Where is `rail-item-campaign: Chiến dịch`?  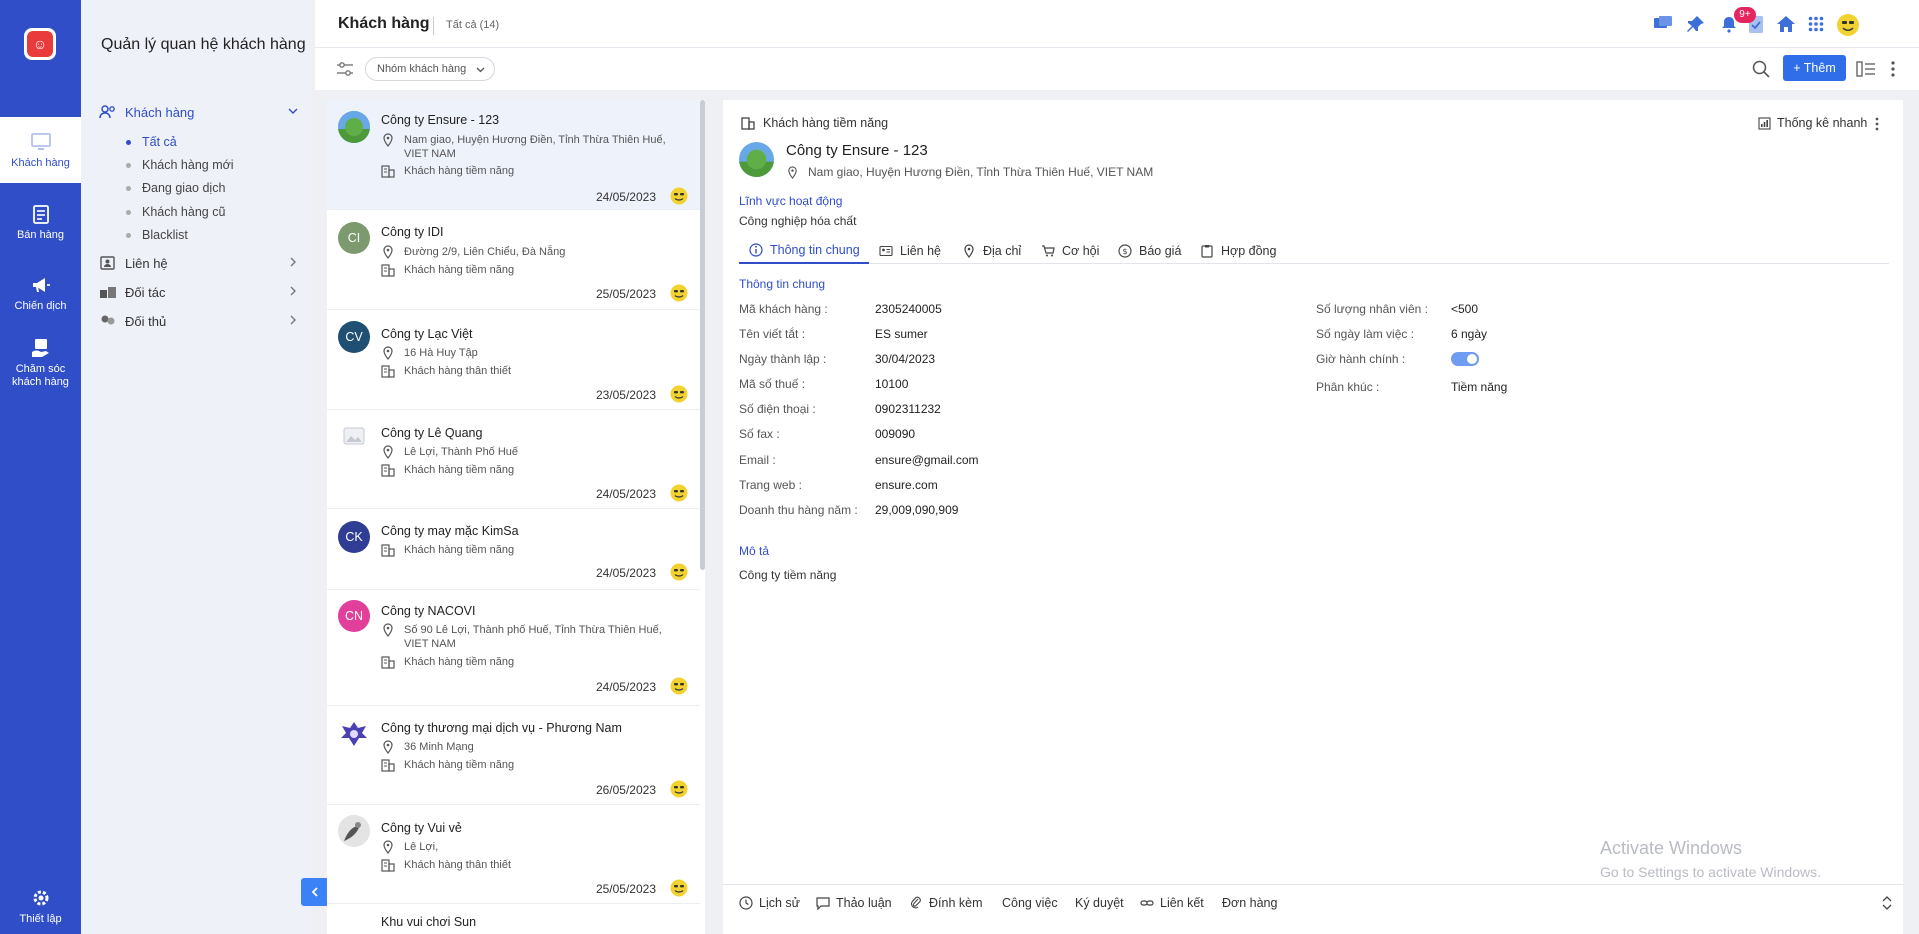
rail-item-campaign: Chiến dịch is located at coordinates (40, 294).